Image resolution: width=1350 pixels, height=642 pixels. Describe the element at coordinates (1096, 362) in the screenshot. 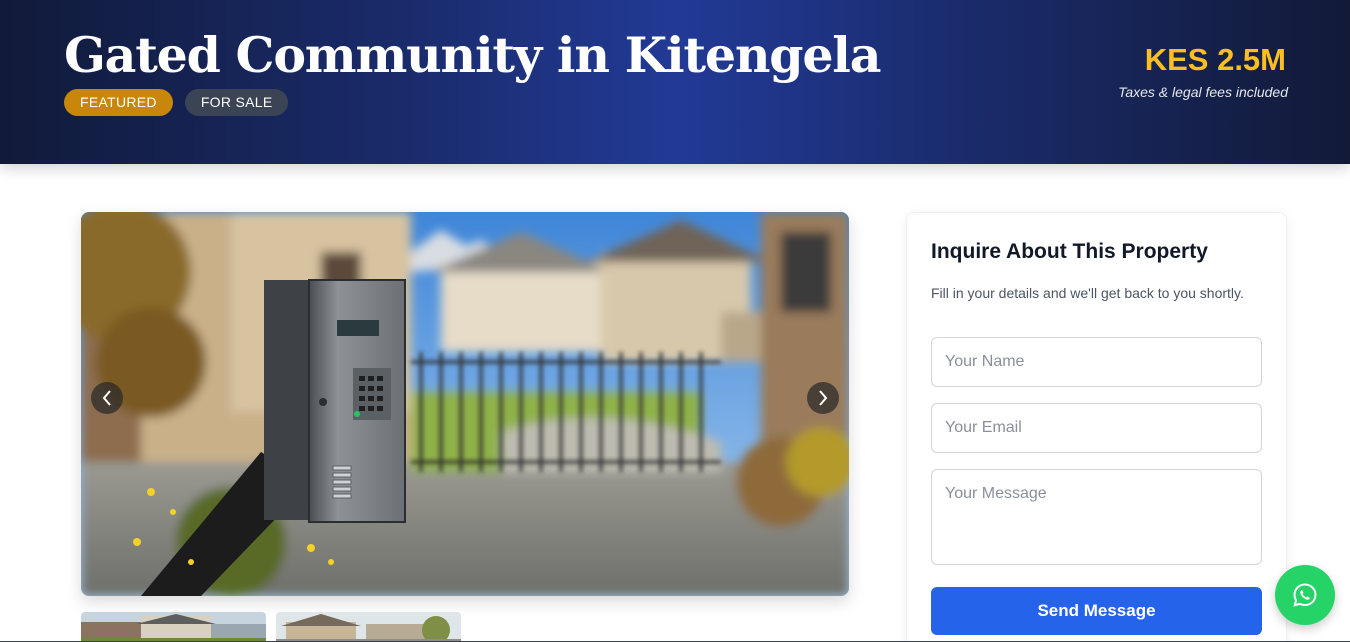

I see `name-input` at that location.